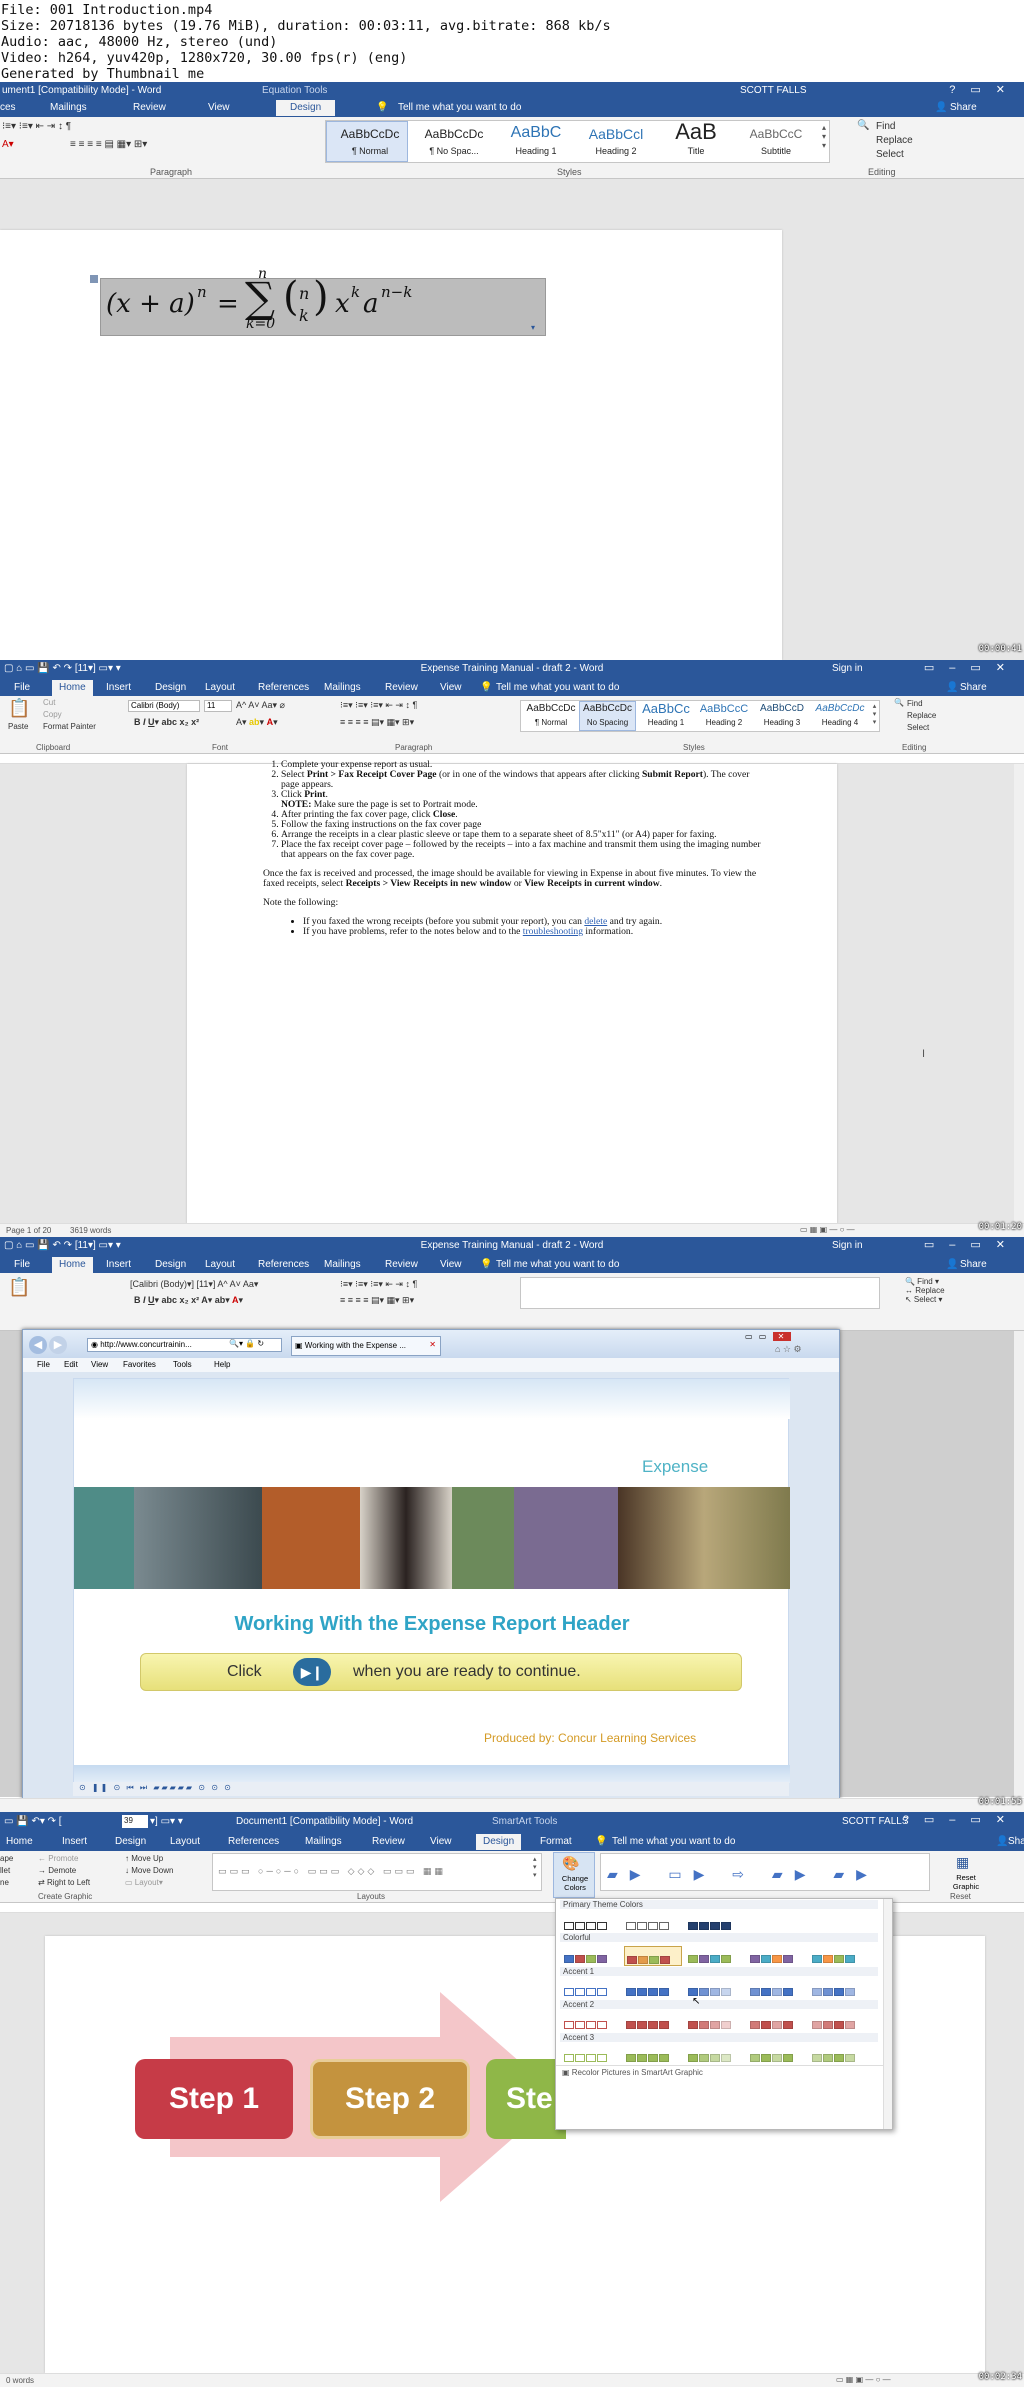 The width and height of the screenshot is (1024, 2387). I want to click on tab-design: Design, so click(306, 108).